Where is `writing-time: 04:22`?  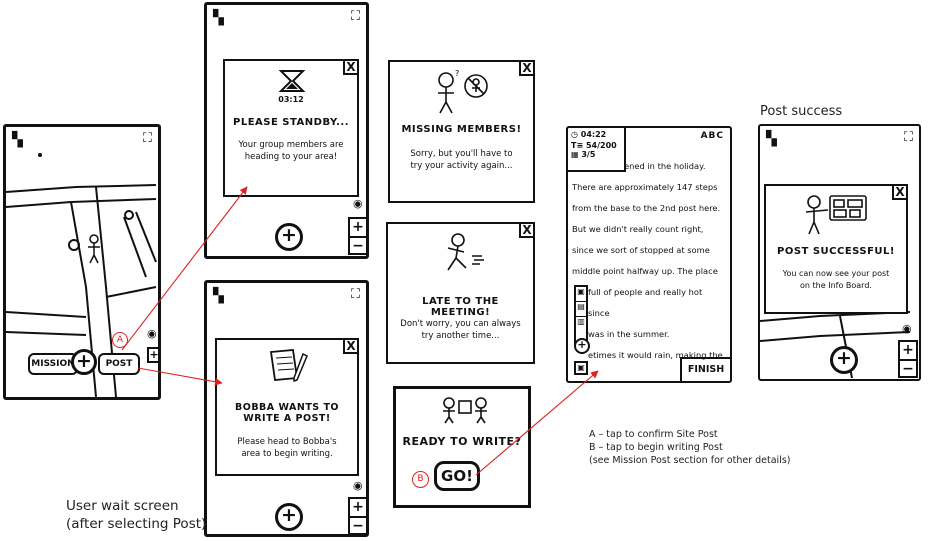
writing-time: 04:22 is located at coordinates (593, 134).